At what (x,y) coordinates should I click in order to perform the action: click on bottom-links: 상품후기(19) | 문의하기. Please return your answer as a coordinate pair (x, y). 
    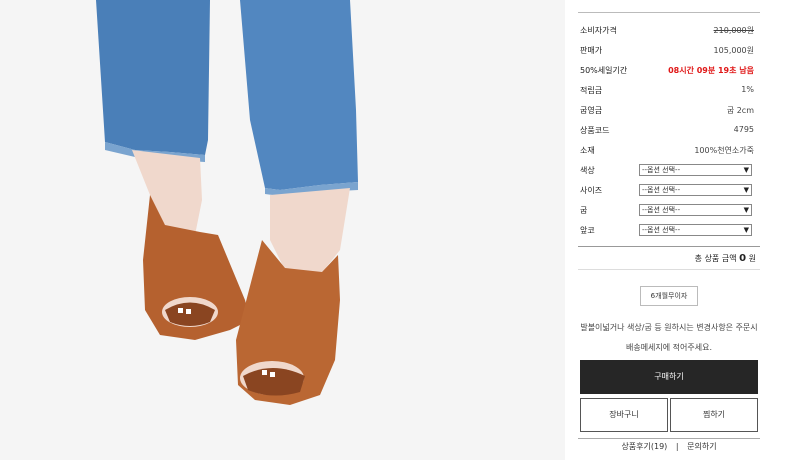
    Looking at the image, I should click on (669, 446).